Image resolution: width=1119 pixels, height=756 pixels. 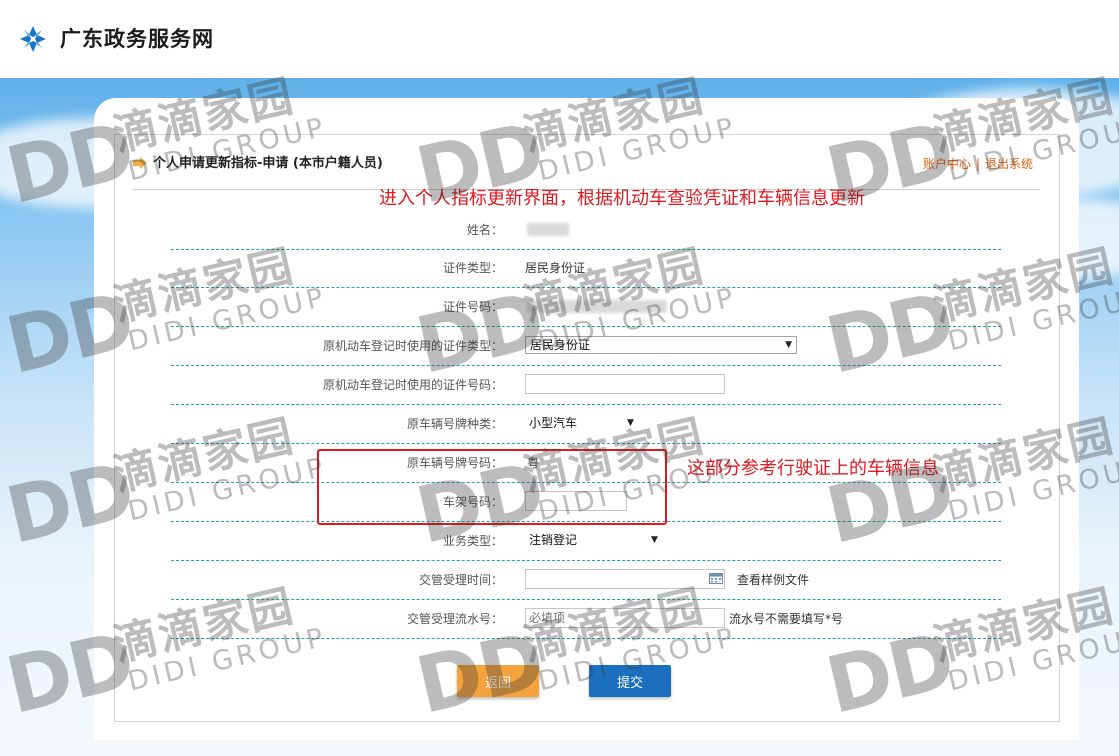 I want to click on annotation-side: 这部分参考行驶证上的车辆信息, so click(x=813, y=468).